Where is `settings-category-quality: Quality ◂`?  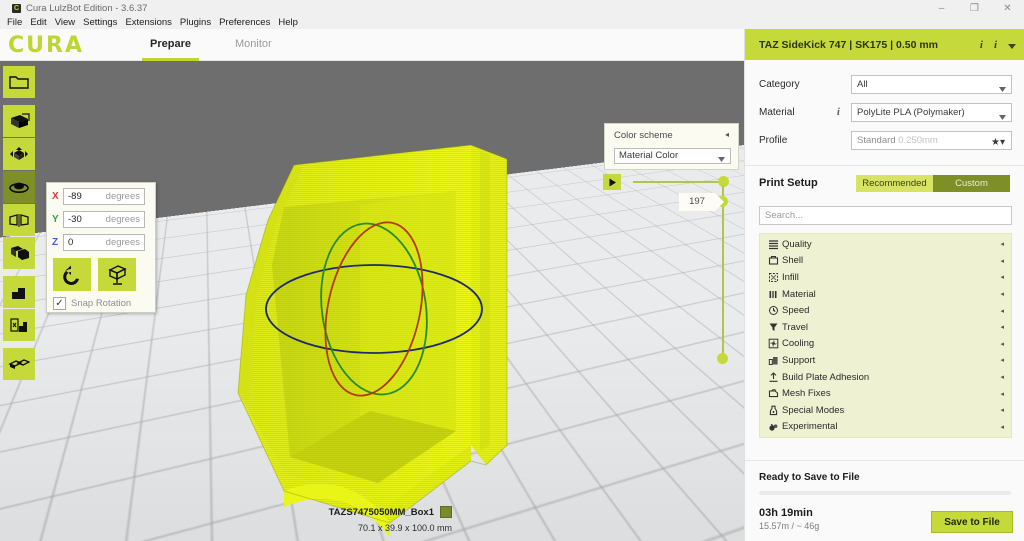
settings-category-quality: Quality ◂ is located at coordinates (885, 244).